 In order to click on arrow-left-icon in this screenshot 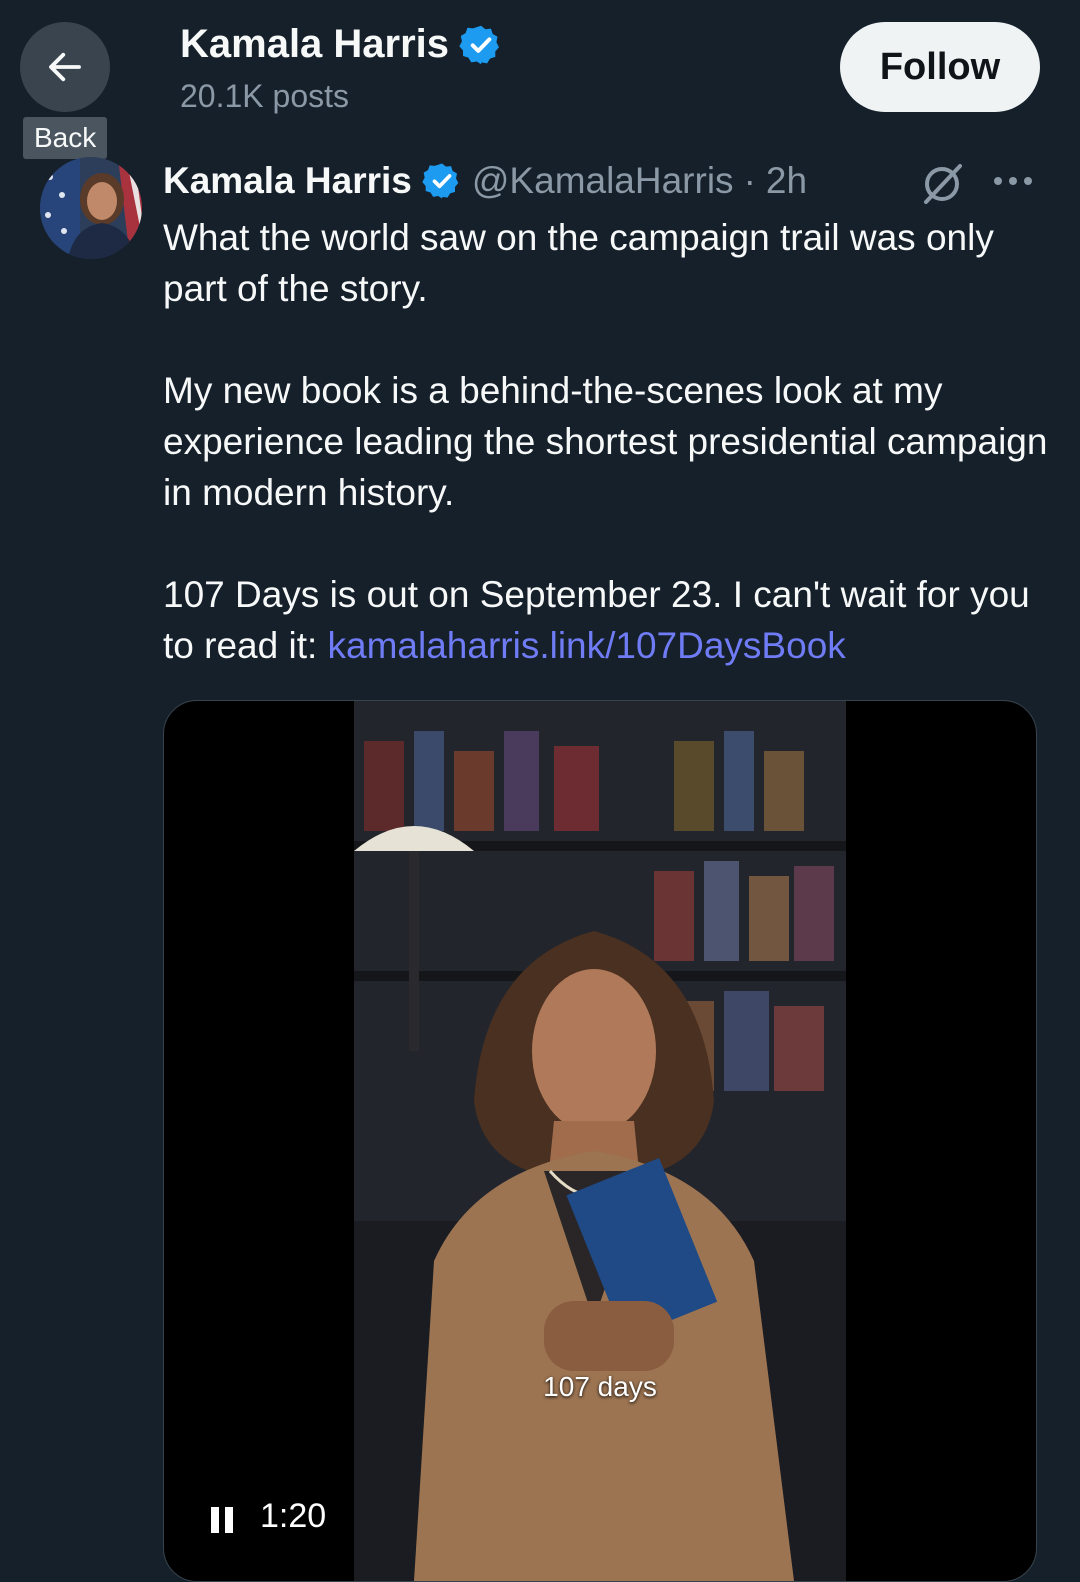, I will do `click(65, 67)`.